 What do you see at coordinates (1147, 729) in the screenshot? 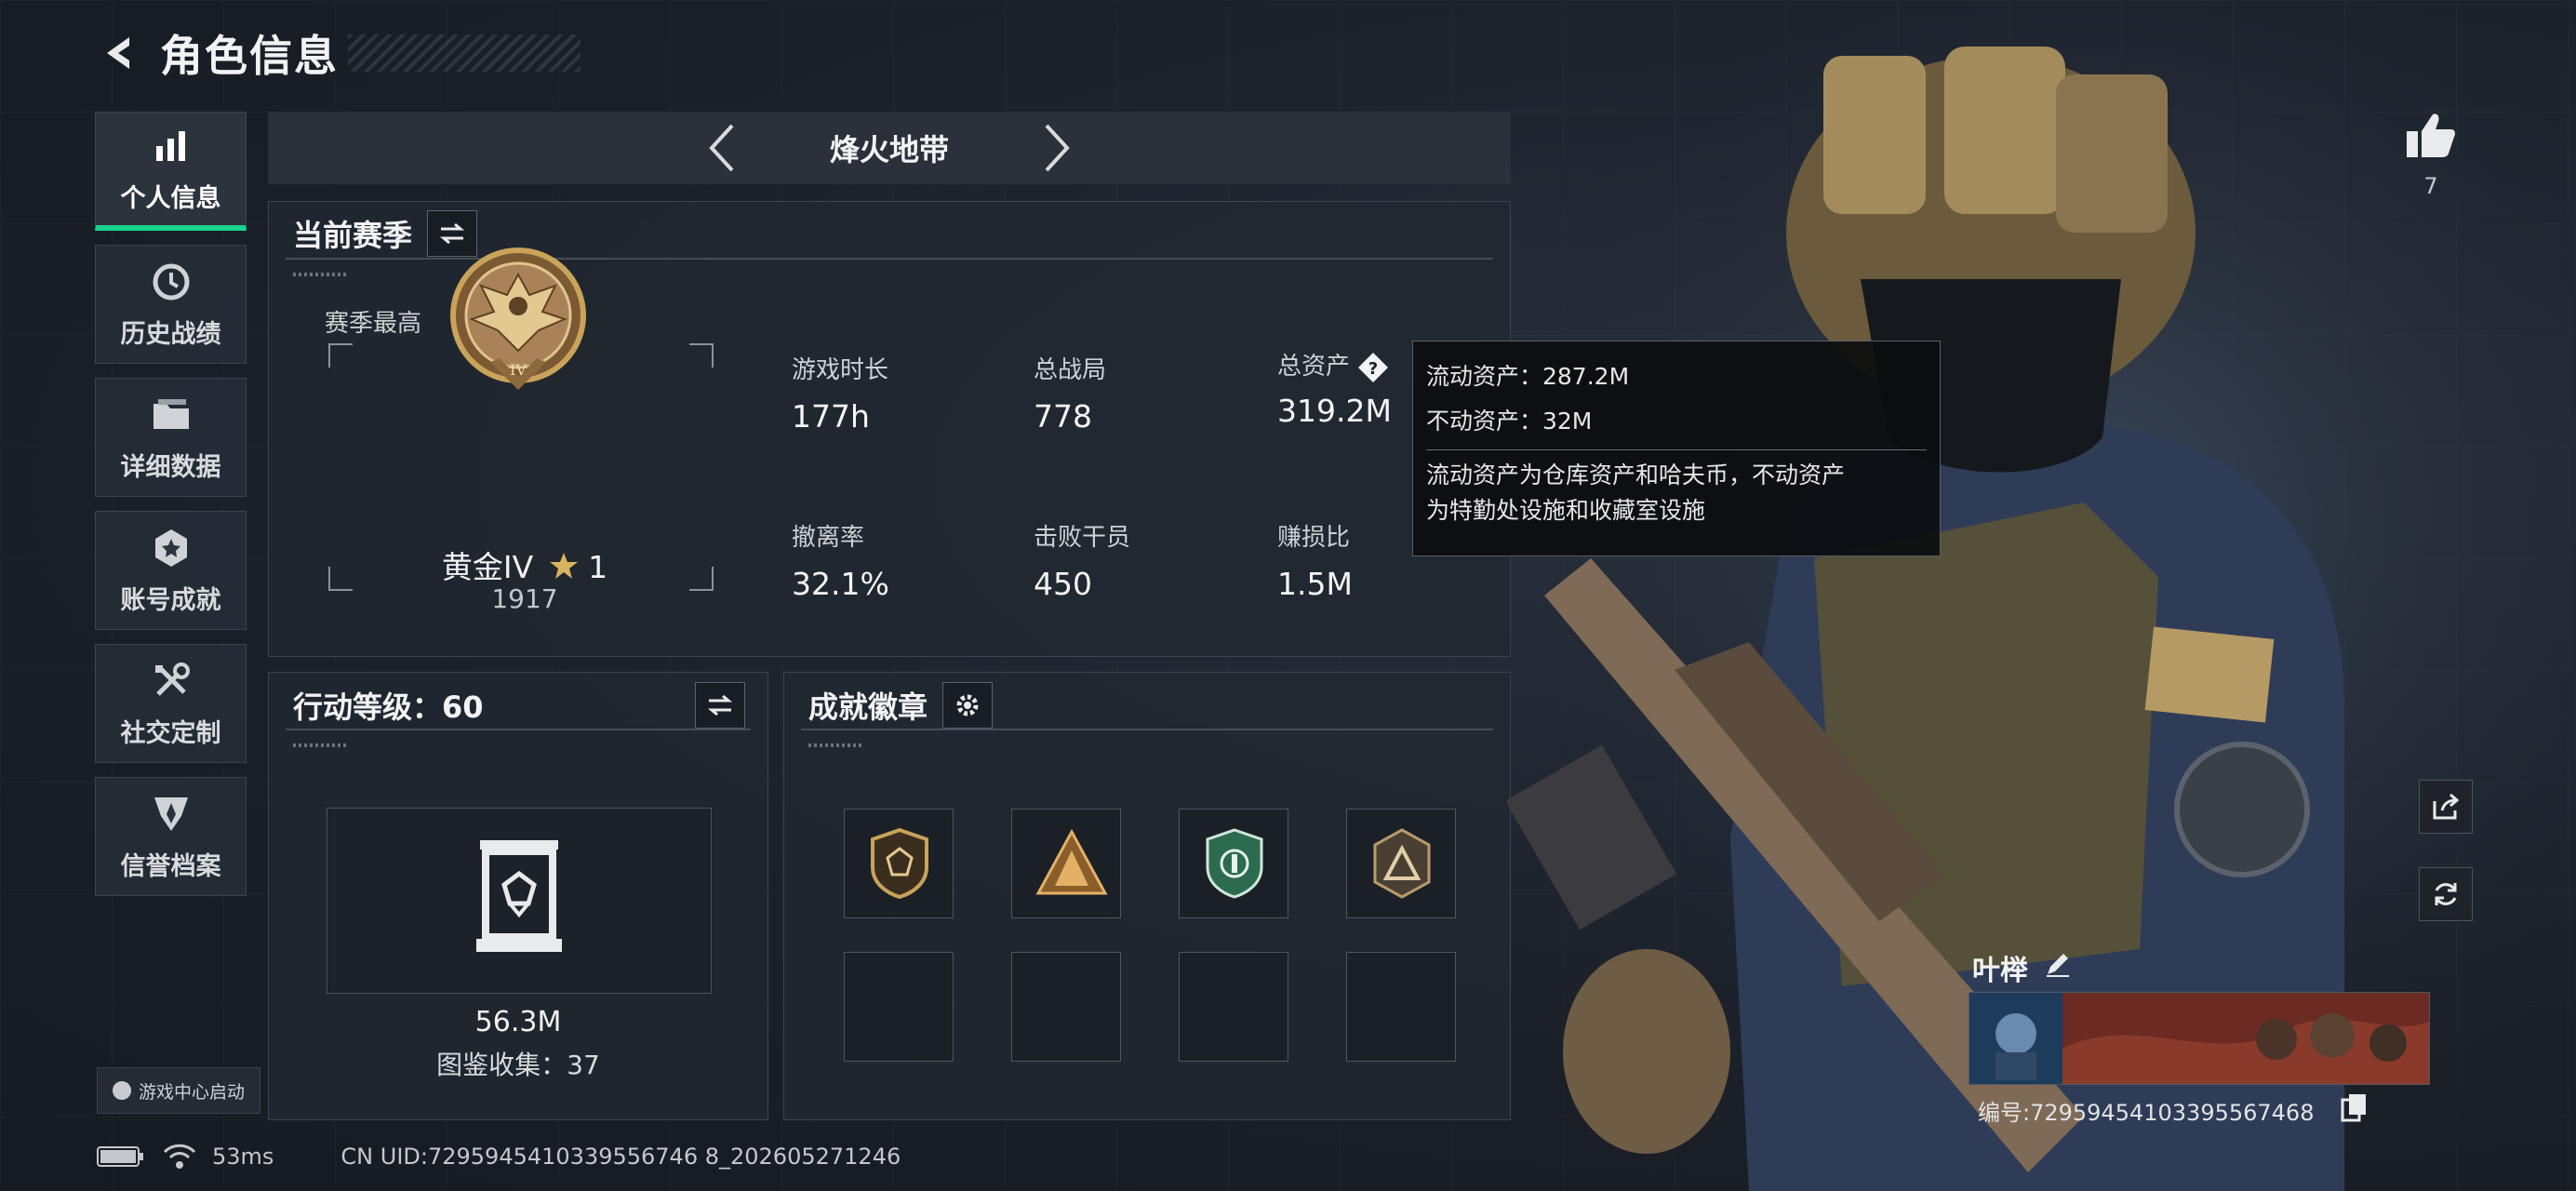
I see `badges-divider` at bounding box center [1147, 729].